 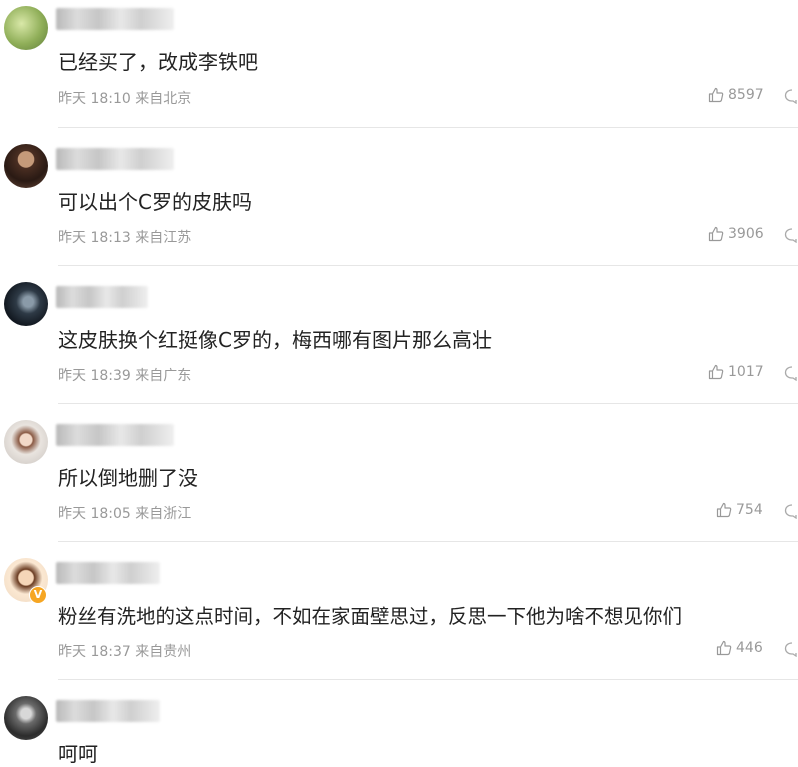 What do you see at coordinates (94, 99) in the screenshot?
I see `comment-time: 昨天 18:10` at bounding box center [94, 99].